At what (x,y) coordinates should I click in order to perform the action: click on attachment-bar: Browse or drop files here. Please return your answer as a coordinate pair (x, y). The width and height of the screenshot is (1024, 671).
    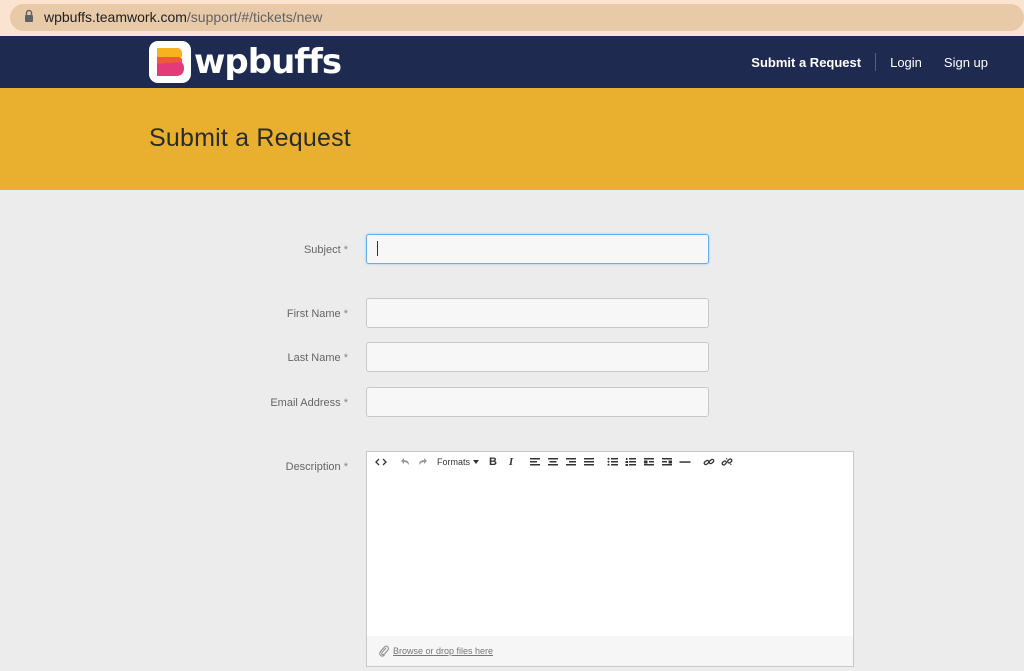
    Looking at the image, I should click on (610, 651).